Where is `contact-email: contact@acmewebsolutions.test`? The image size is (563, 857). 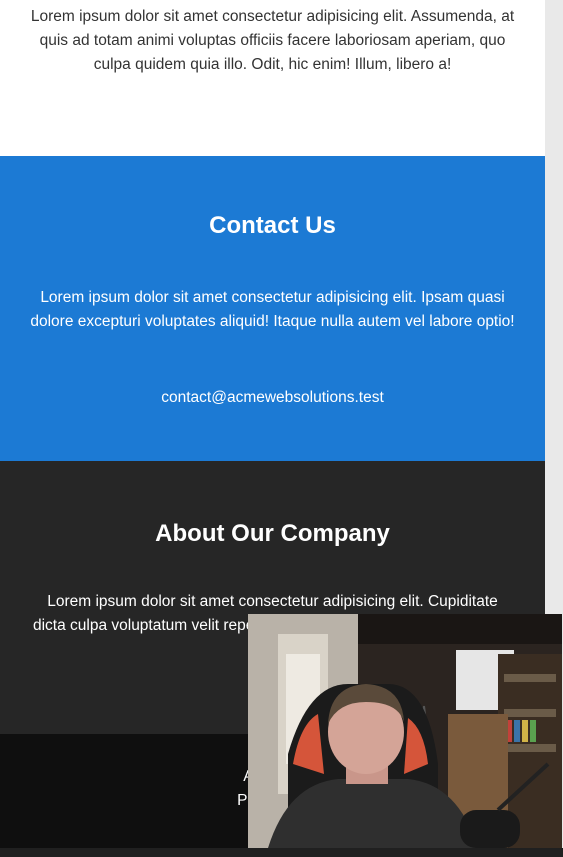 contact-email: contact@acmewebsolutions.test is located at coordinates (272, 398).